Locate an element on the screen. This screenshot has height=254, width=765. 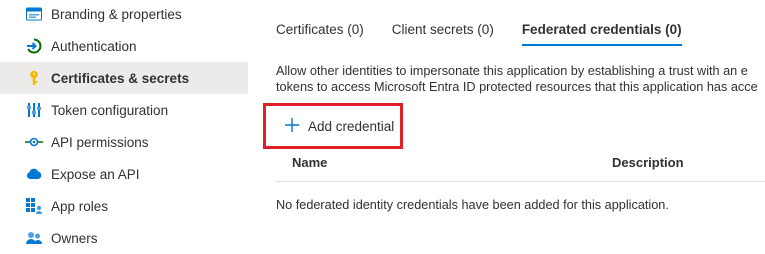
cloud-icon is located at coordinates (34, 174).